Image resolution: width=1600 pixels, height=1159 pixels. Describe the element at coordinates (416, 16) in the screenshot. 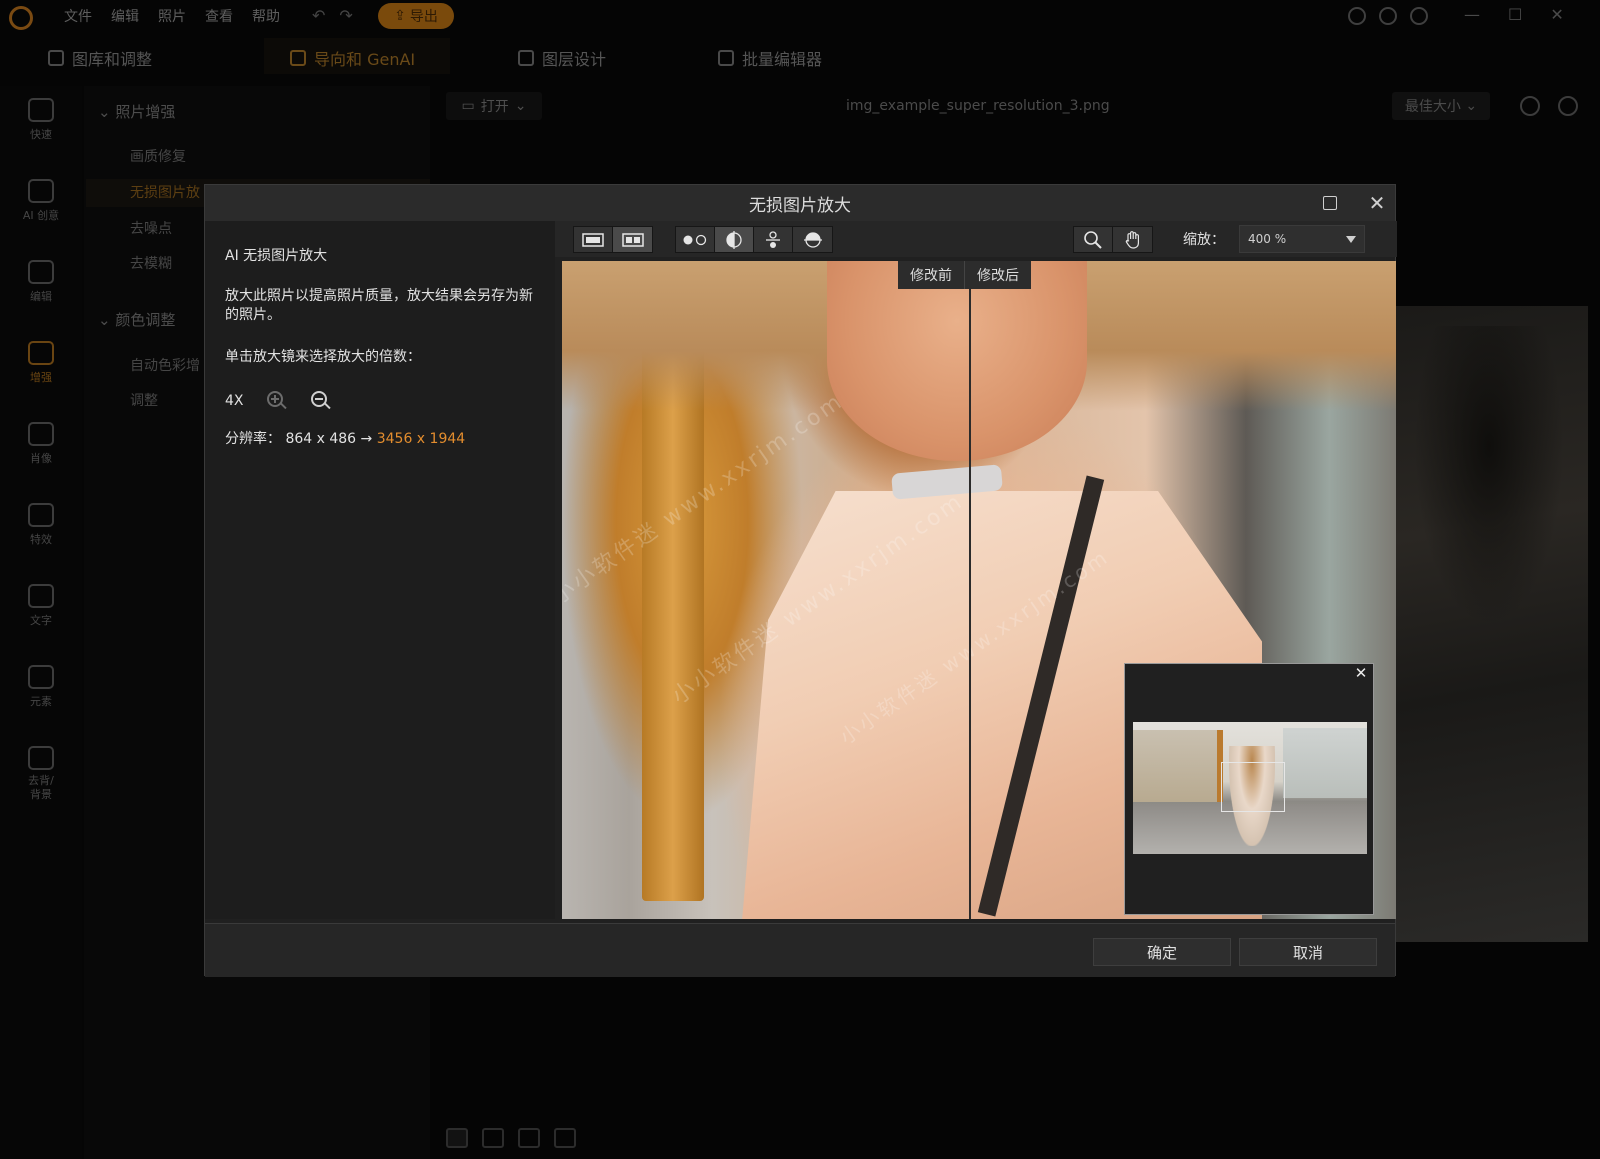

I see `export-button: ⇪ 导出` at that location.